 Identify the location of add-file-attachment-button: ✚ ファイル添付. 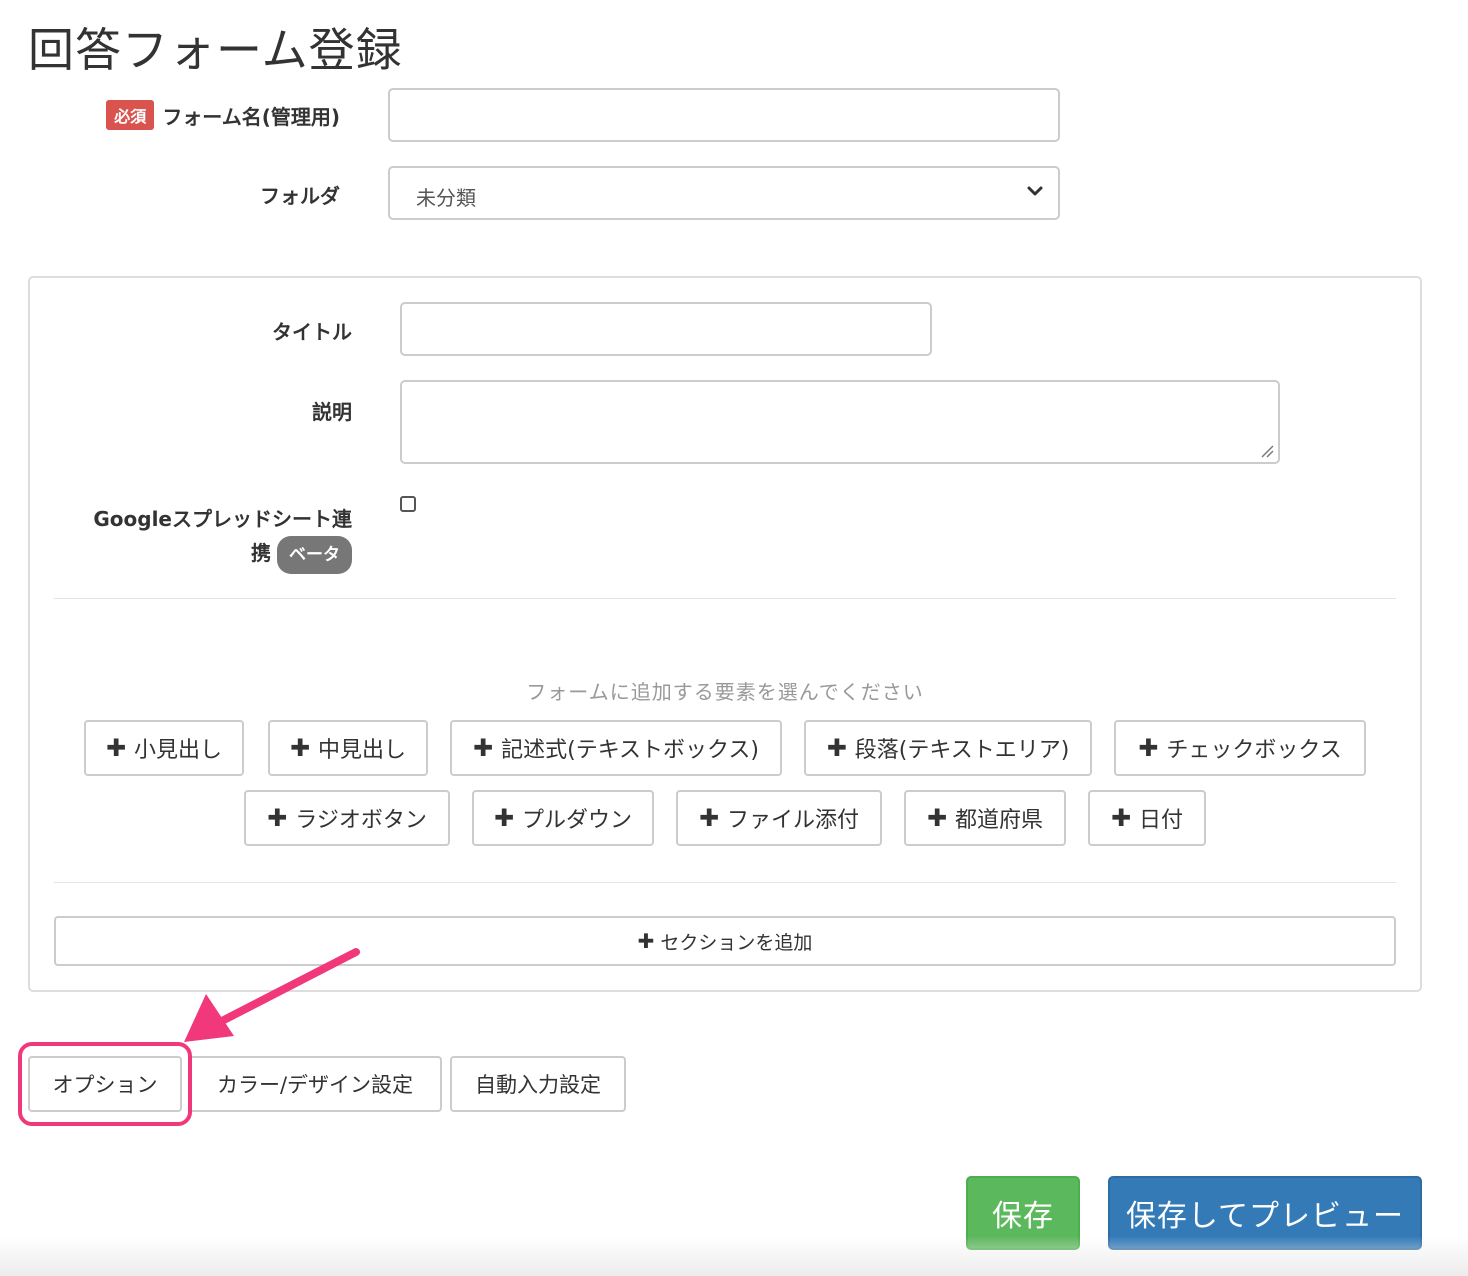
(779, 818).